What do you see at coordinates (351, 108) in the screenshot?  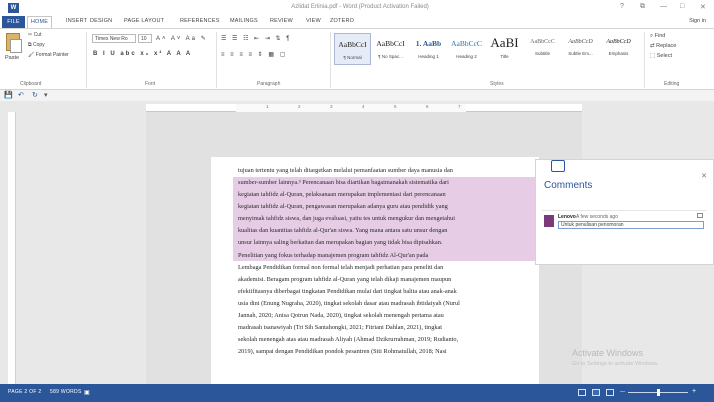 I see `ruler-text-area` at bounding box center [351, 108].